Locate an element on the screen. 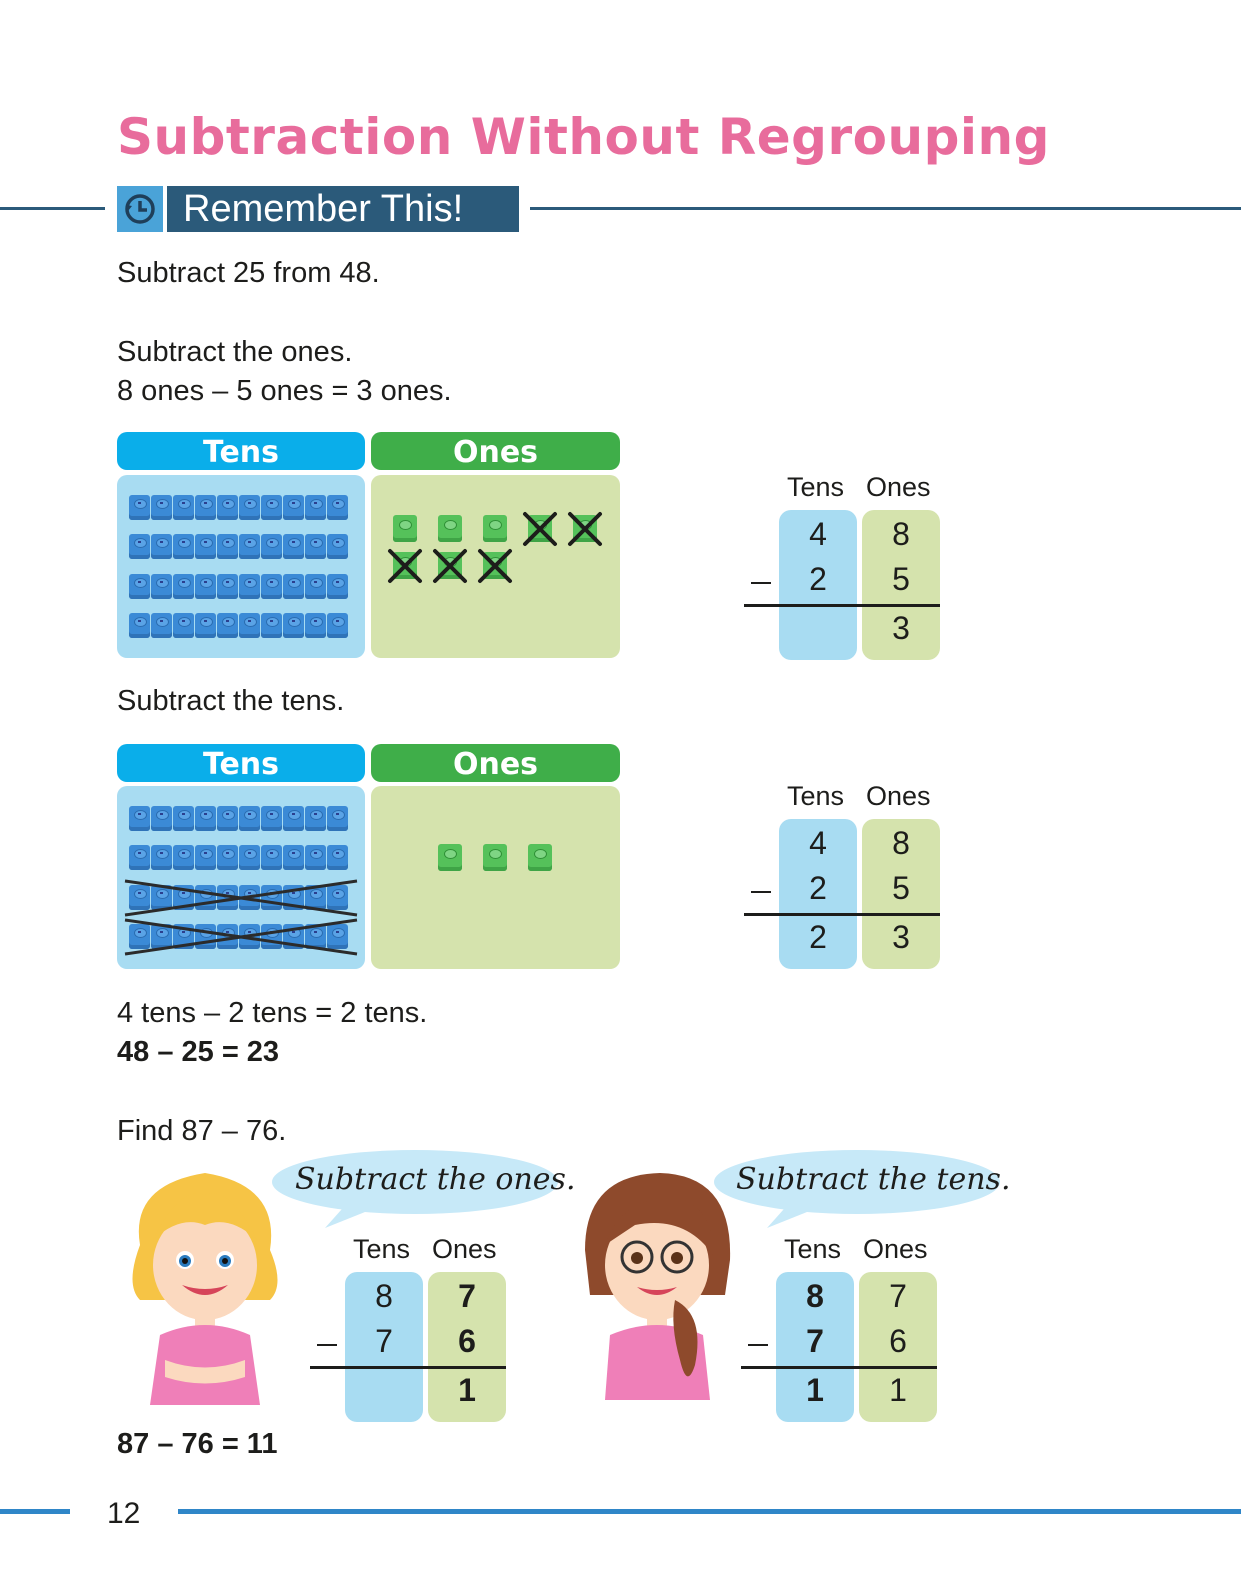 The height and width of the screenshot is (1595, 1241). blonde-girl-illustration is located at coordinates (205, 1289).